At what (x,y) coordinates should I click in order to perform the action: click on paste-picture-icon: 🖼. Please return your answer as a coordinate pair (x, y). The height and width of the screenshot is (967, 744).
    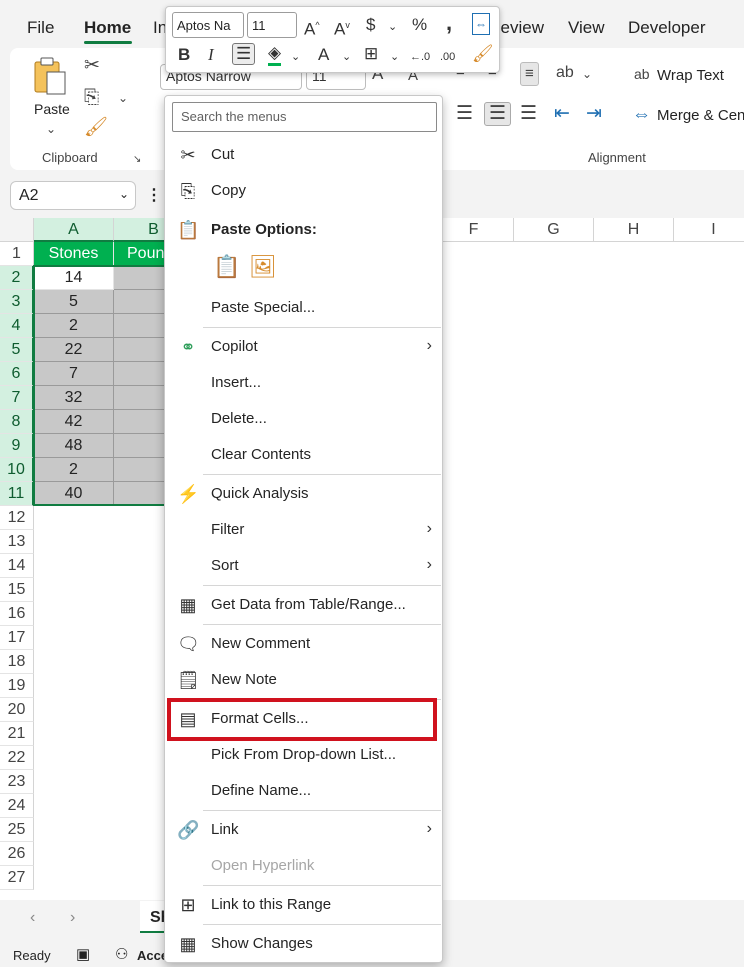
    Looking at the image, I should click on (263, 267).